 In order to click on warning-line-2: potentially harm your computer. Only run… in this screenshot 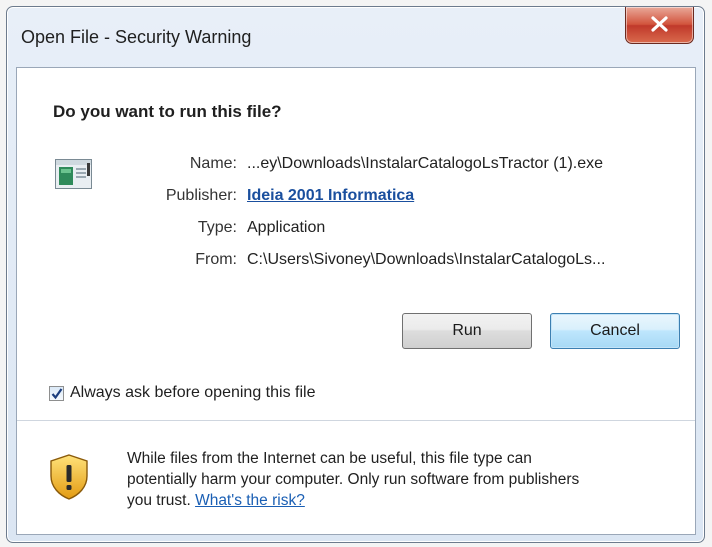, I will do `click(353, 479)`.